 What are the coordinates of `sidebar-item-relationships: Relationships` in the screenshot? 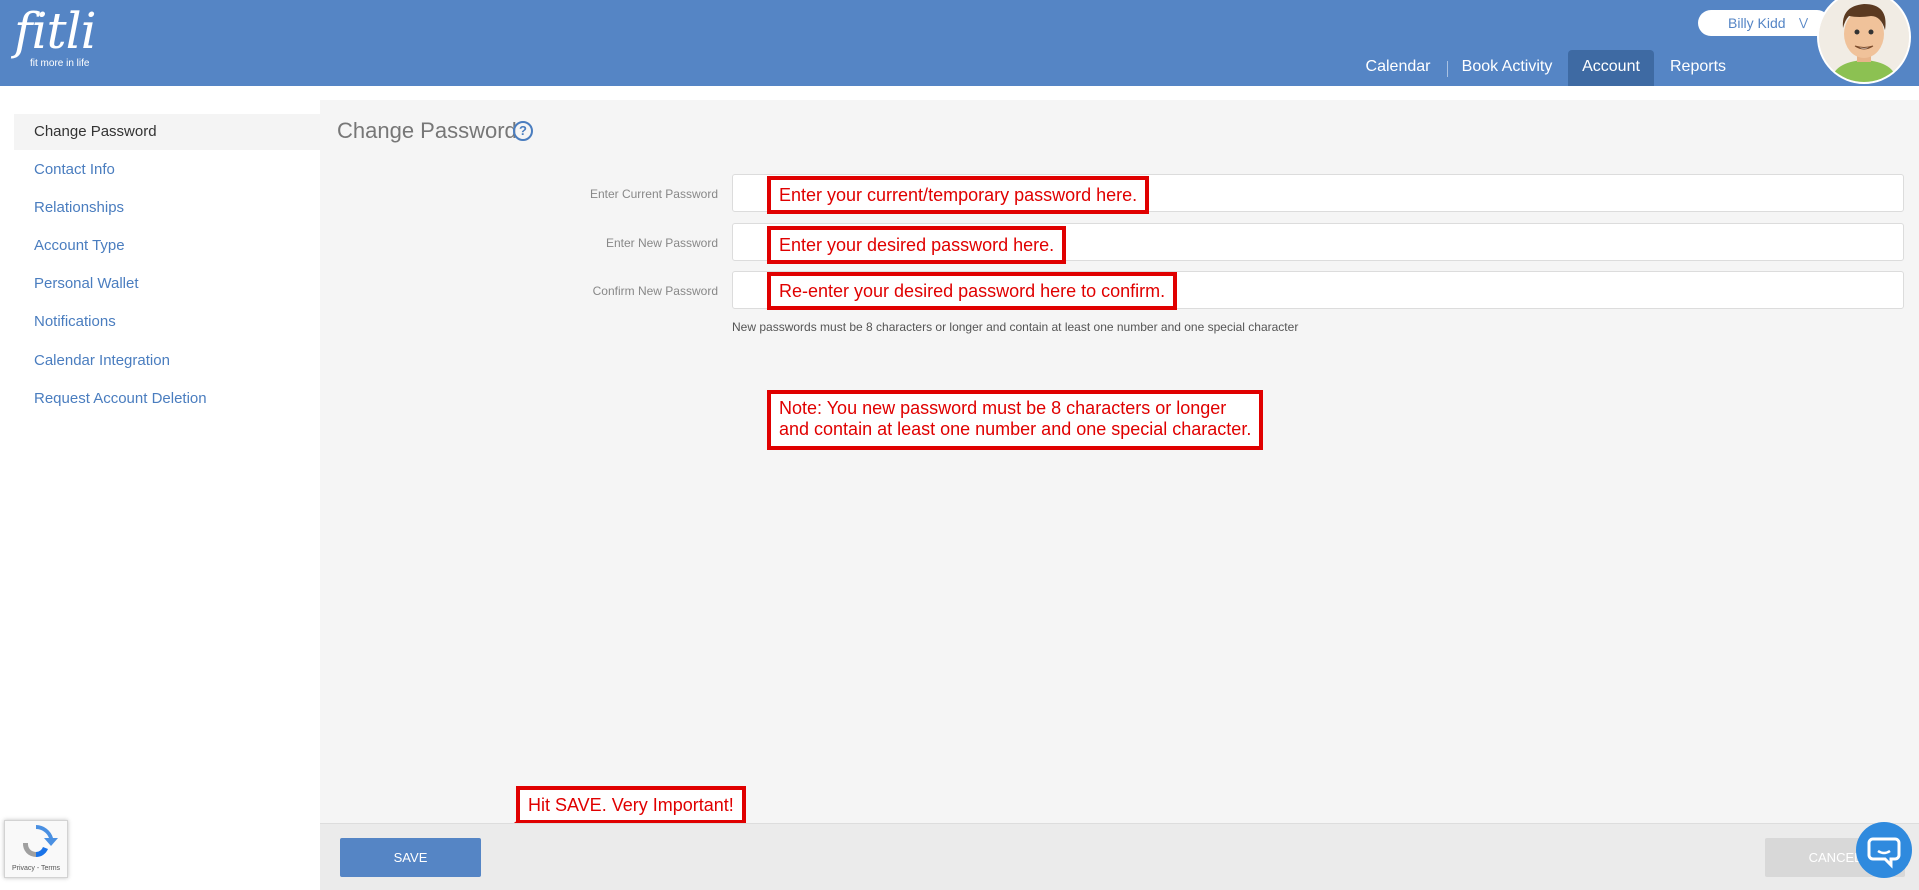 It's located at (167, 208).